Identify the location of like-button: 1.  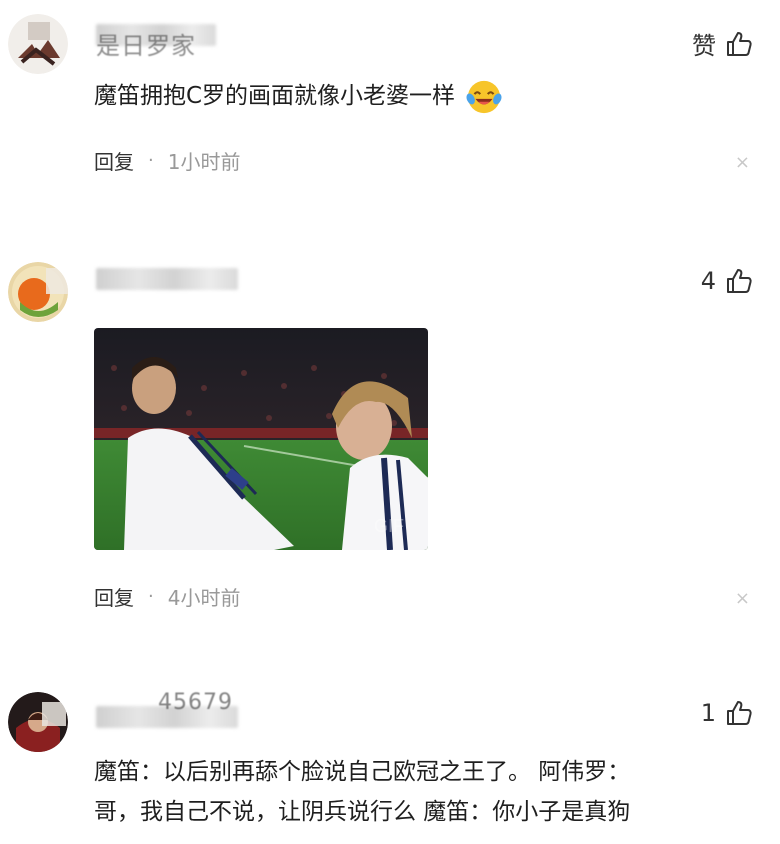
(727, 713).